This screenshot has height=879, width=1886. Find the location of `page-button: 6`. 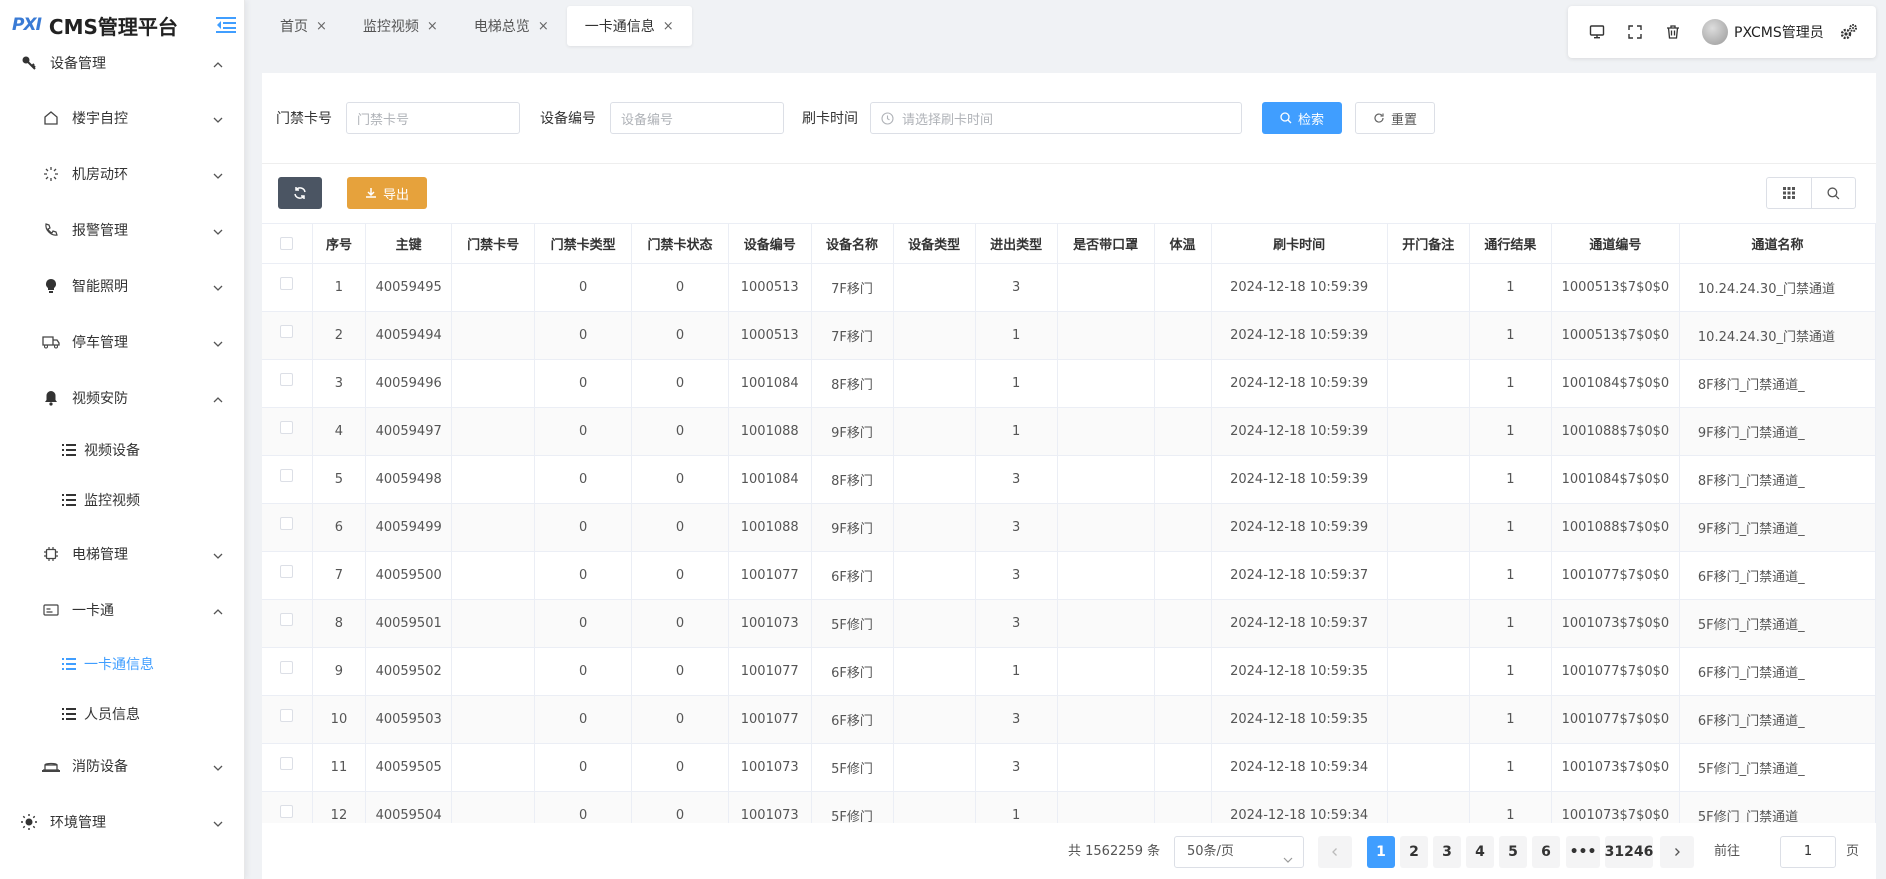

page-button: 6 is located at coordinates (1546, 852).